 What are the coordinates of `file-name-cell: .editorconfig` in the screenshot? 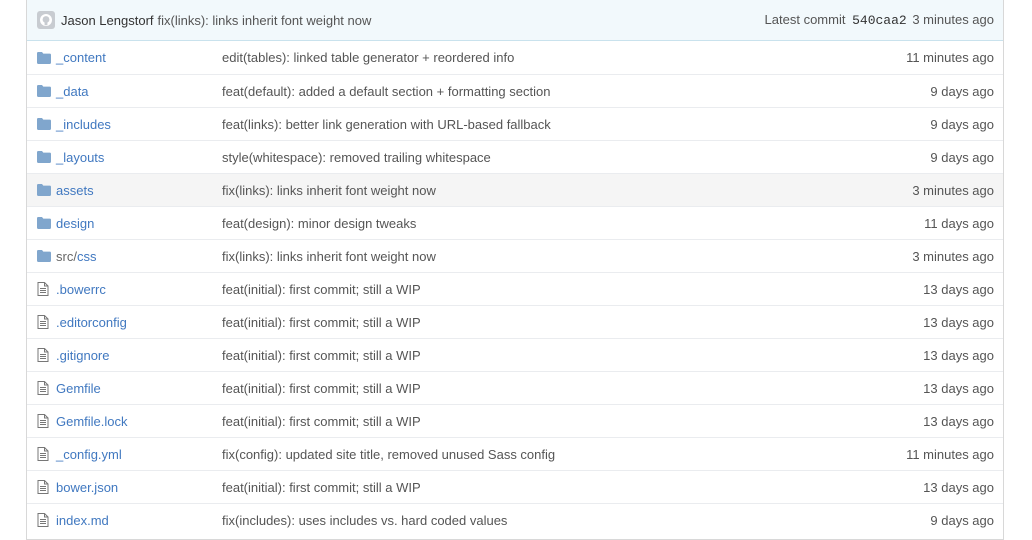 It's located at (139, 322).